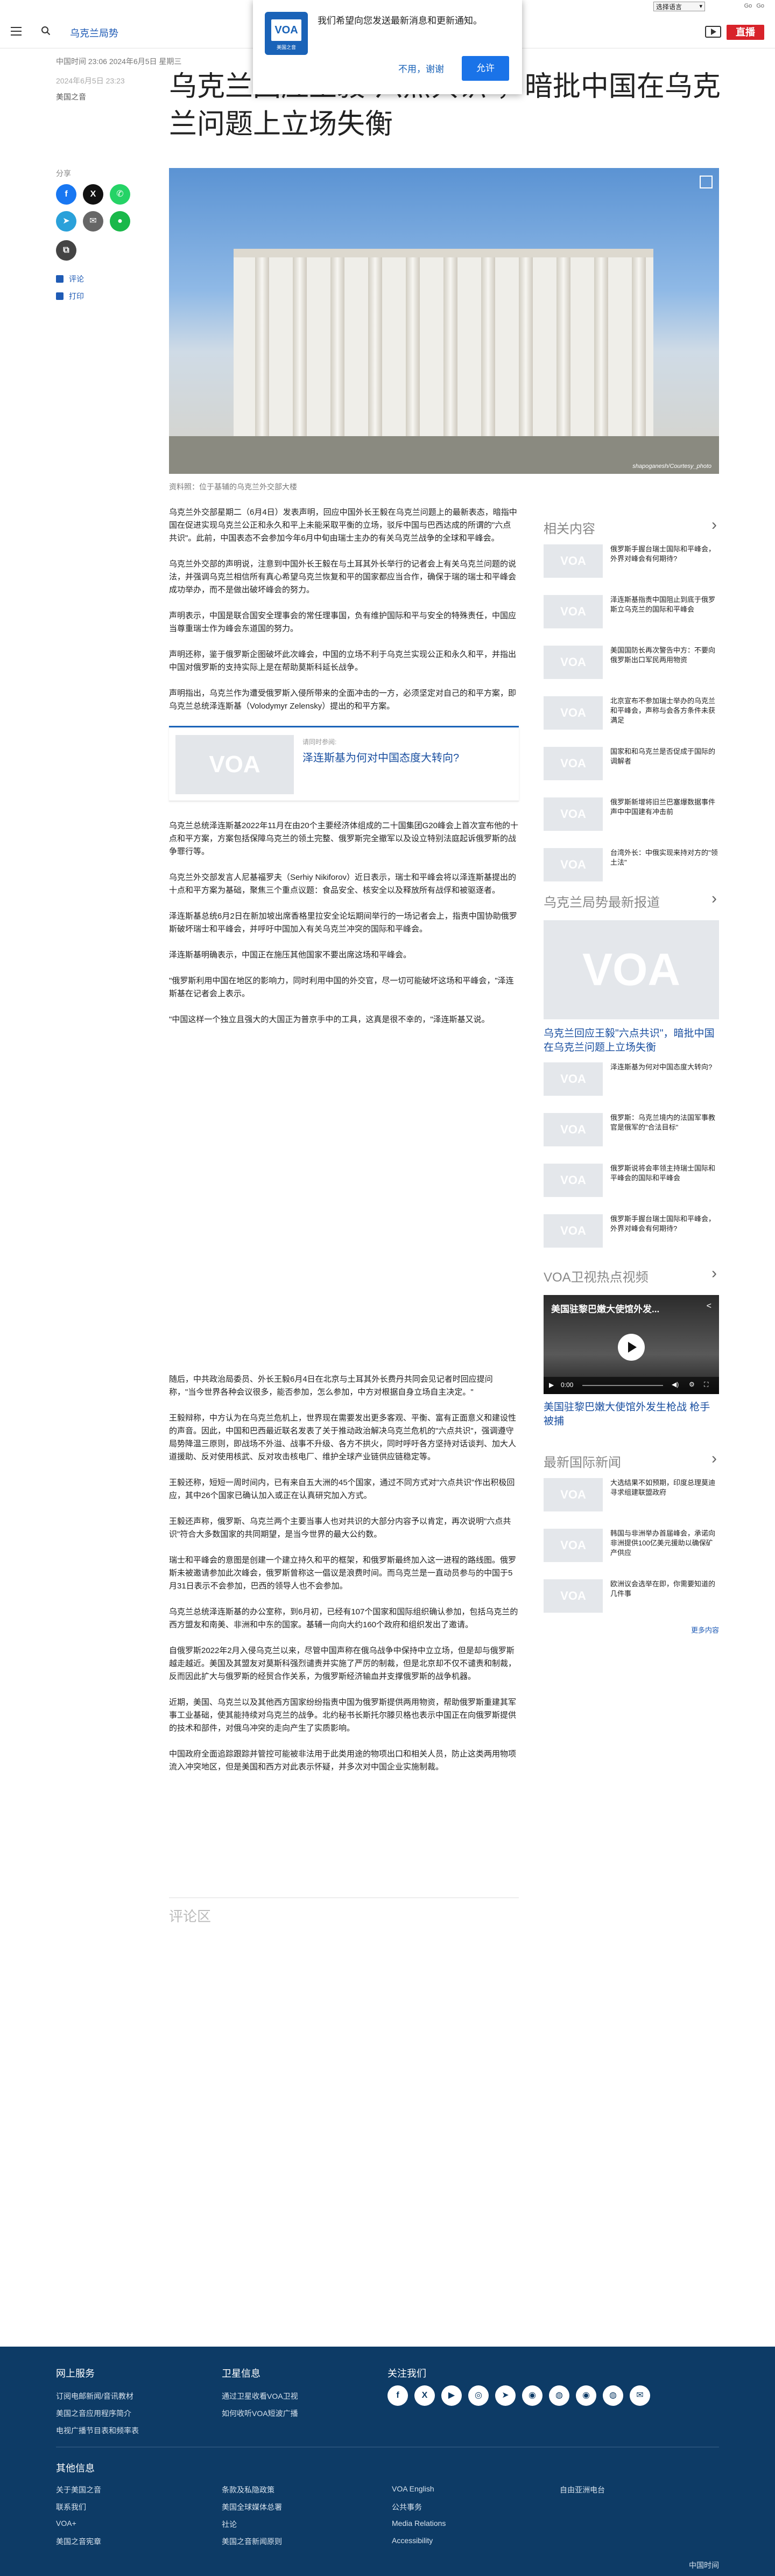 This screenshot has width=775, height=2576. Describe the element at coordinates (344, 1912) in the screenshot. I see `comments-section: 评论区` at that location.